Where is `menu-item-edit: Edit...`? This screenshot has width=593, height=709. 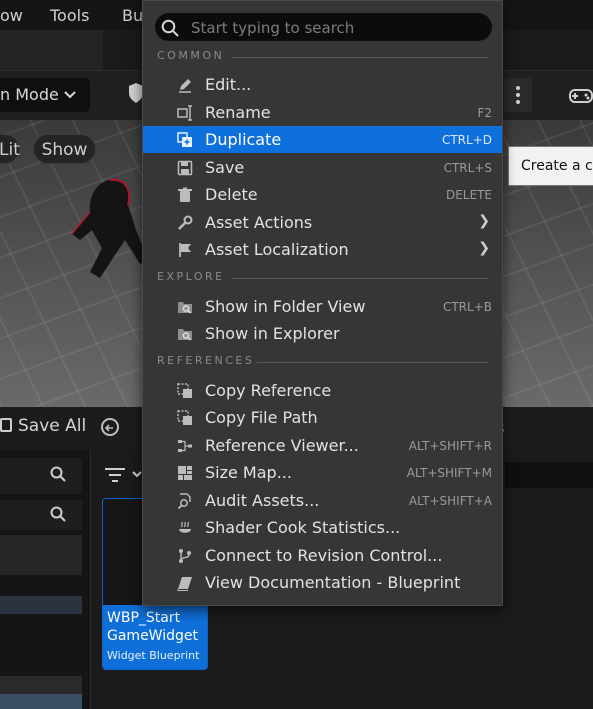
menu-item-edit: Edit... is located at coordinates (322, 84).